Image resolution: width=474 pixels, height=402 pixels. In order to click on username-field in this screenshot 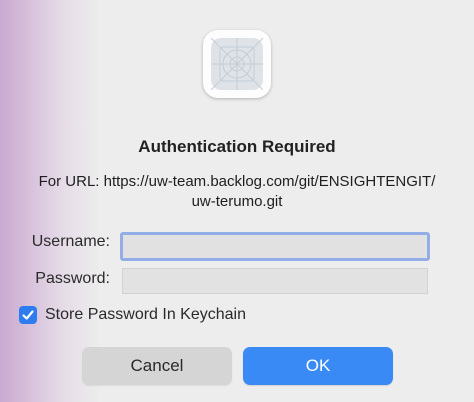, I will do `click(275, 246)`.